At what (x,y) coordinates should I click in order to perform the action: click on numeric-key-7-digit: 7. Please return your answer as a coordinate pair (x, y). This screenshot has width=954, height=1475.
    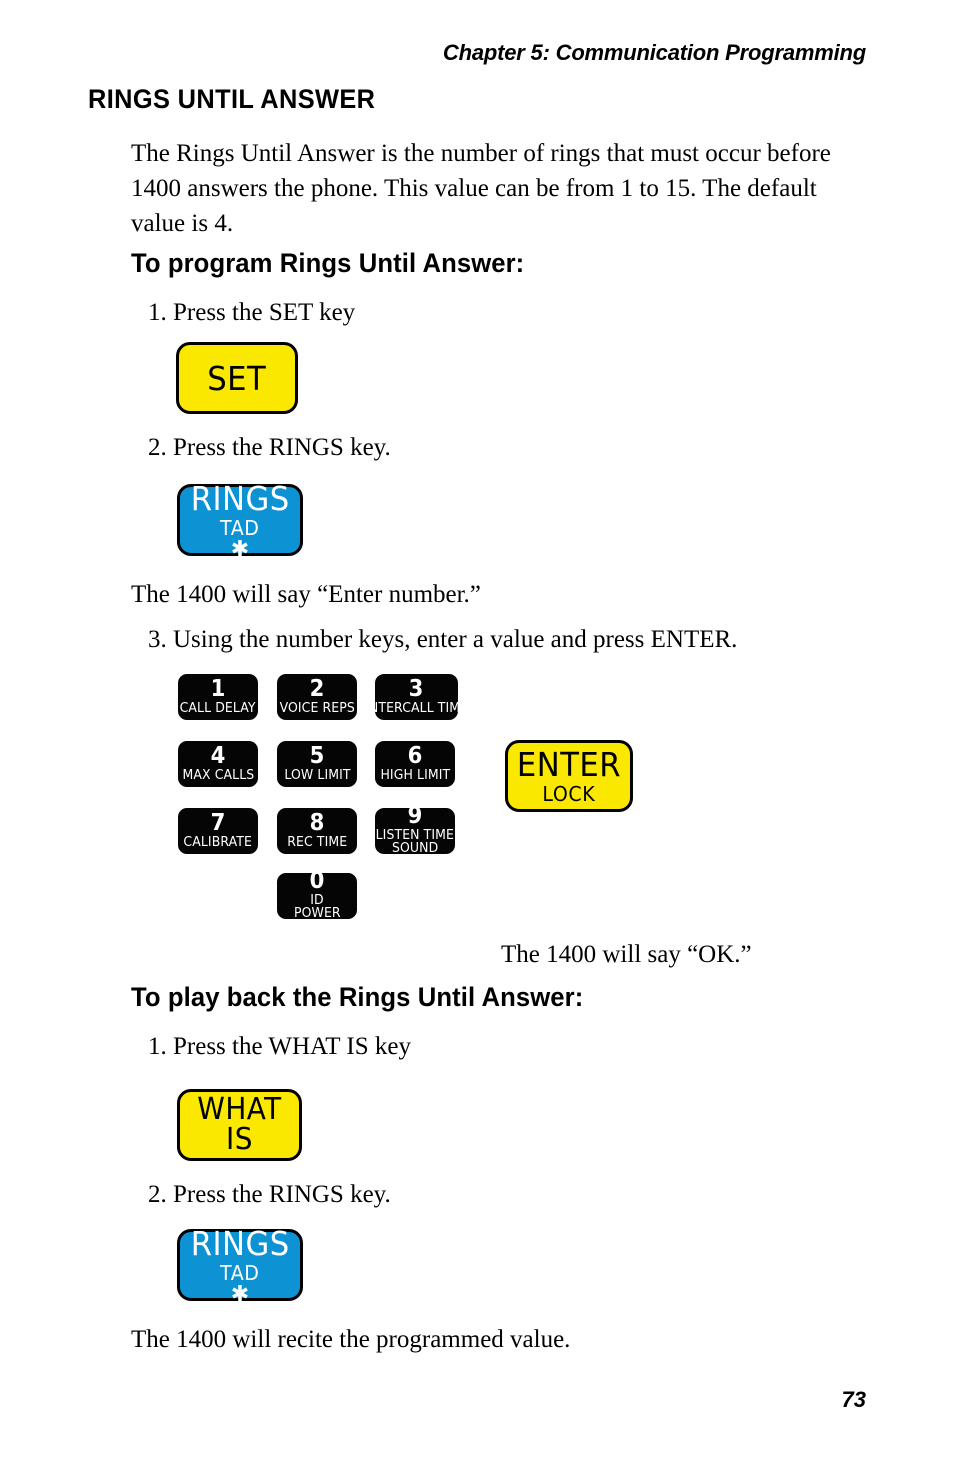
    Looking at the image, I should click on (218, 822).